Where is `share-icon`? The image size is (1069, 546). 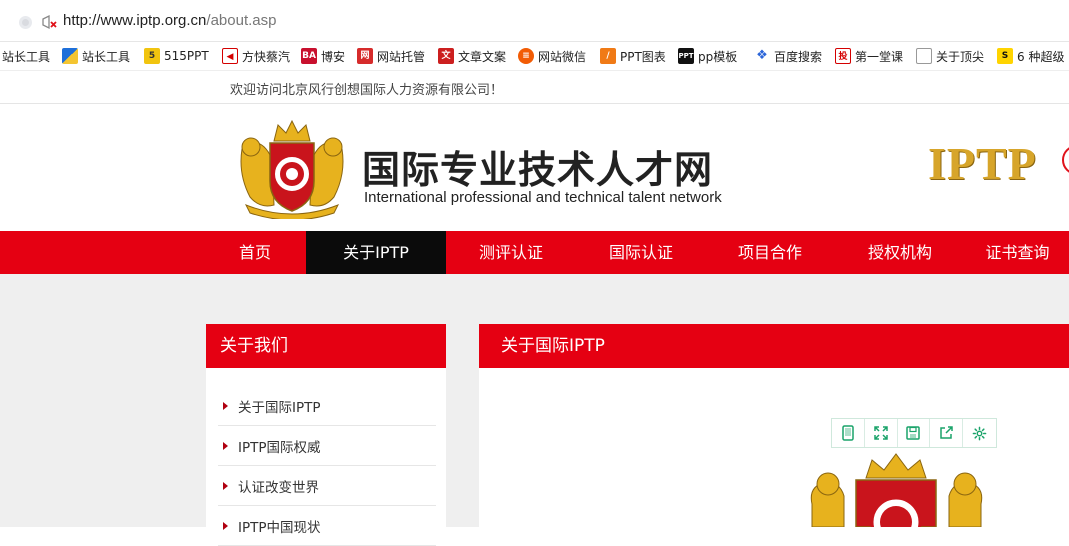
share-icon is located at coordinates (947, 433).